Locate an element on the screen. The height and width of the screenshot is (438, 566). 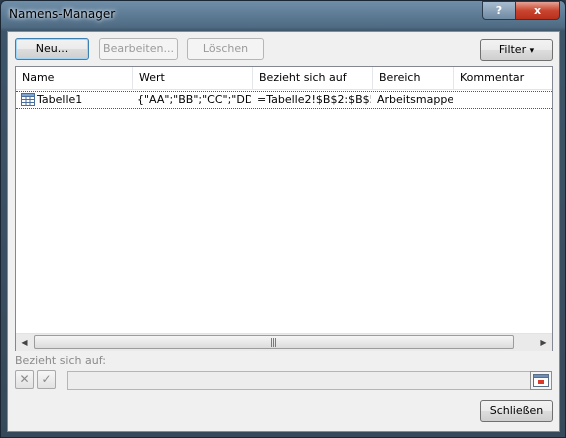
refers-to-label: Bezieht sich auf: is located at coordinates (60, 360).